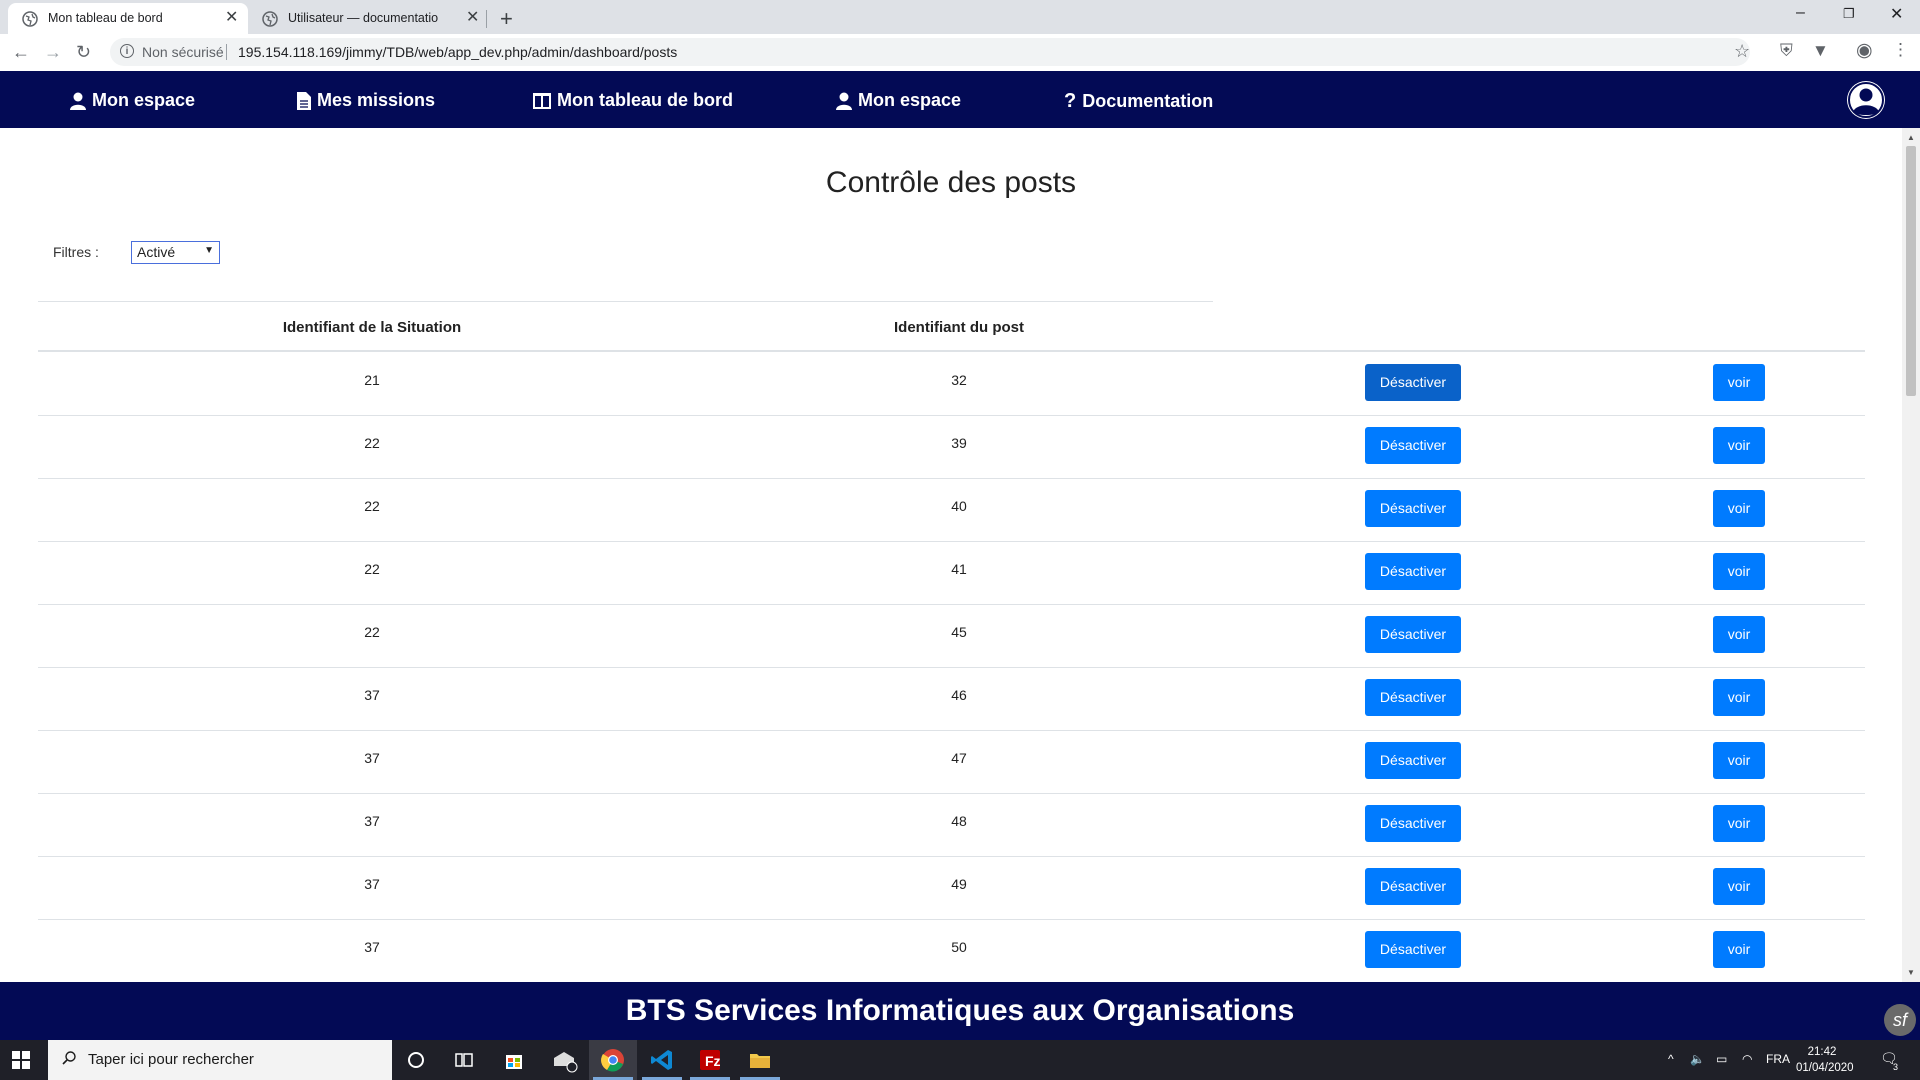 The width and height of the screenshot is (1920, 1080). Describe the element at coordinates (1747, 1059) in the screenshot. I see `wifi-icon: ◠` at that location.